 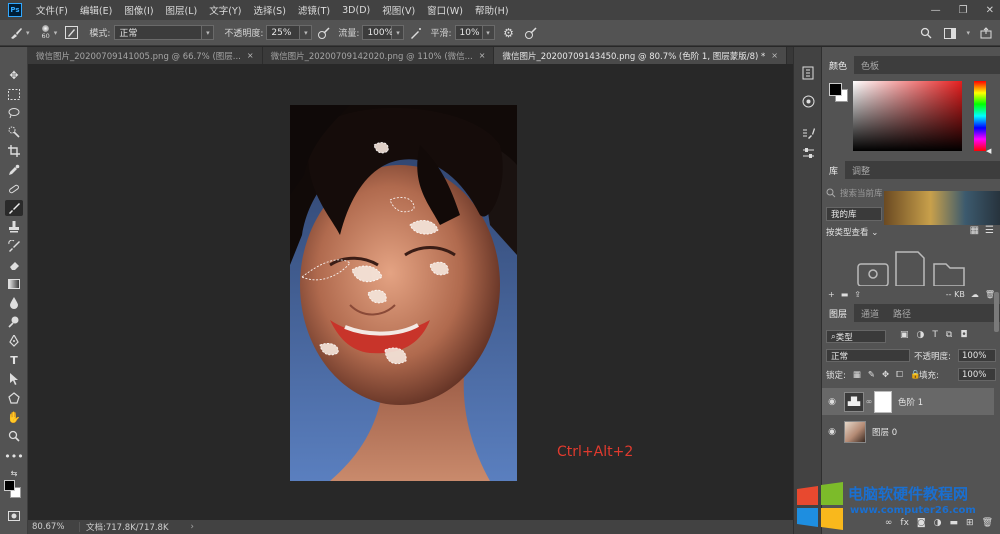 What do you see at coordinates (14, 360) in the screenshot?
I see `type-tool-icon: T` at bounding box center [14, 360].